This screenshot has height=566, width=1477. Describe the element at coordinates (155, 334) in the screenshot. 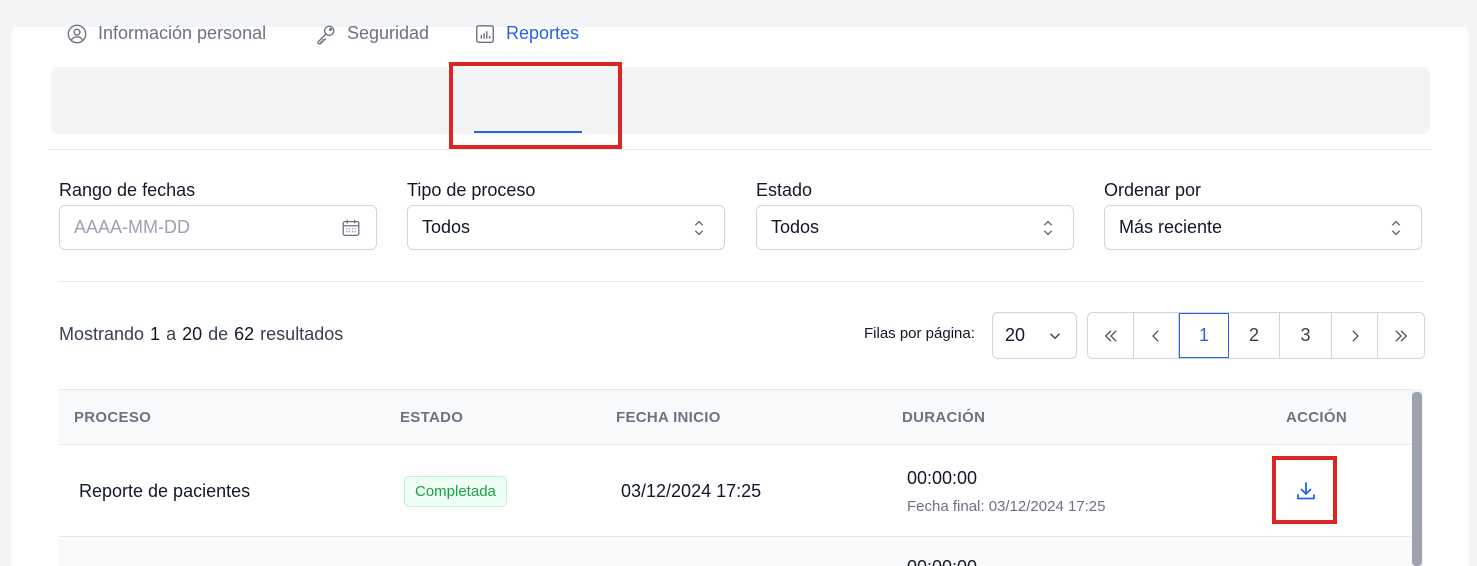

I see `summary-from: 1` at that location.